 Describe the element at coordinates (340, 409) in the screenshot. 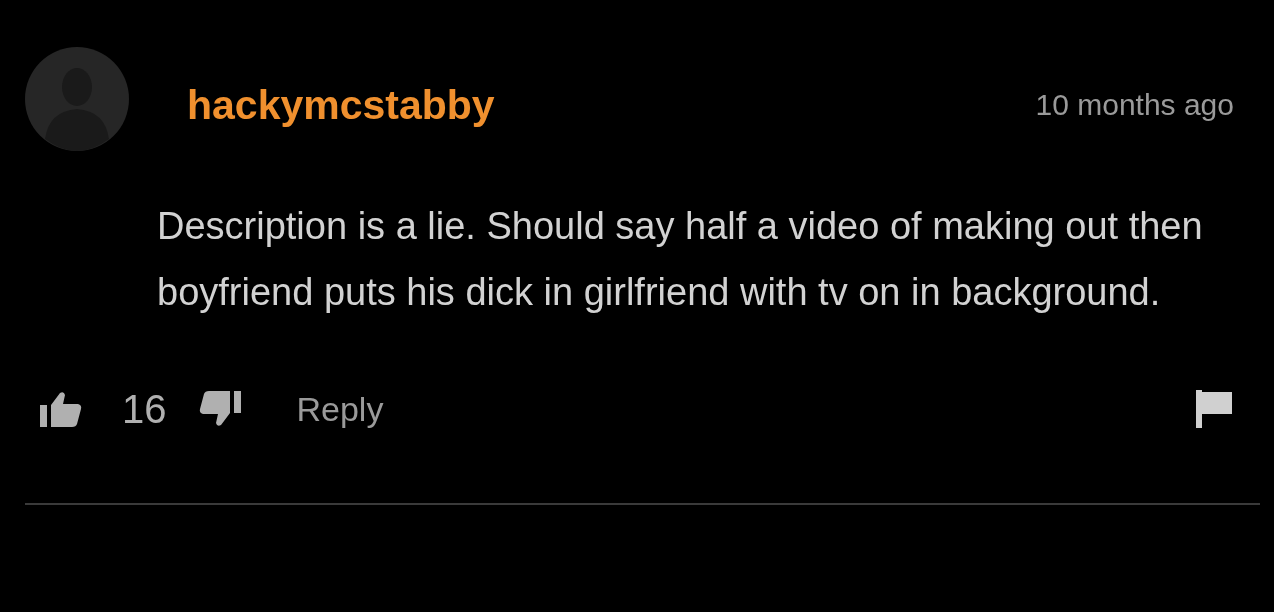

I see `reply-link: Reply` at that location.